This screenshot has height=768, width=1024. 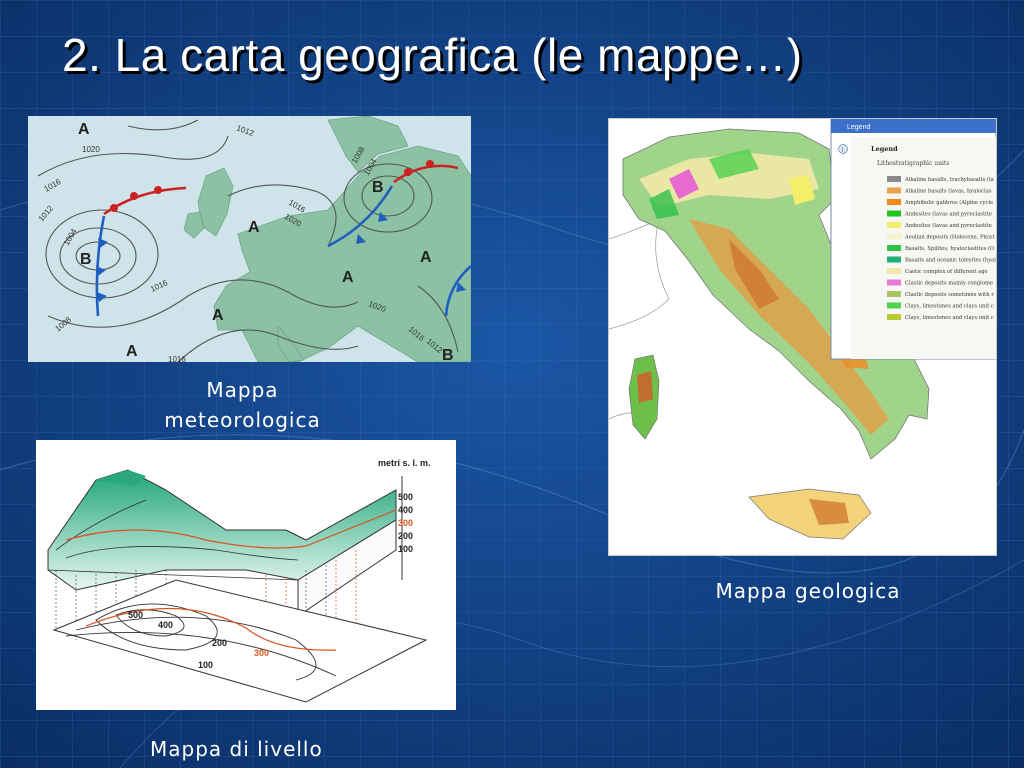 What do you see at coordinates (177, 358) in the screenshot?
I see `isobar-label: 1016` at bounding box center [177, 358].